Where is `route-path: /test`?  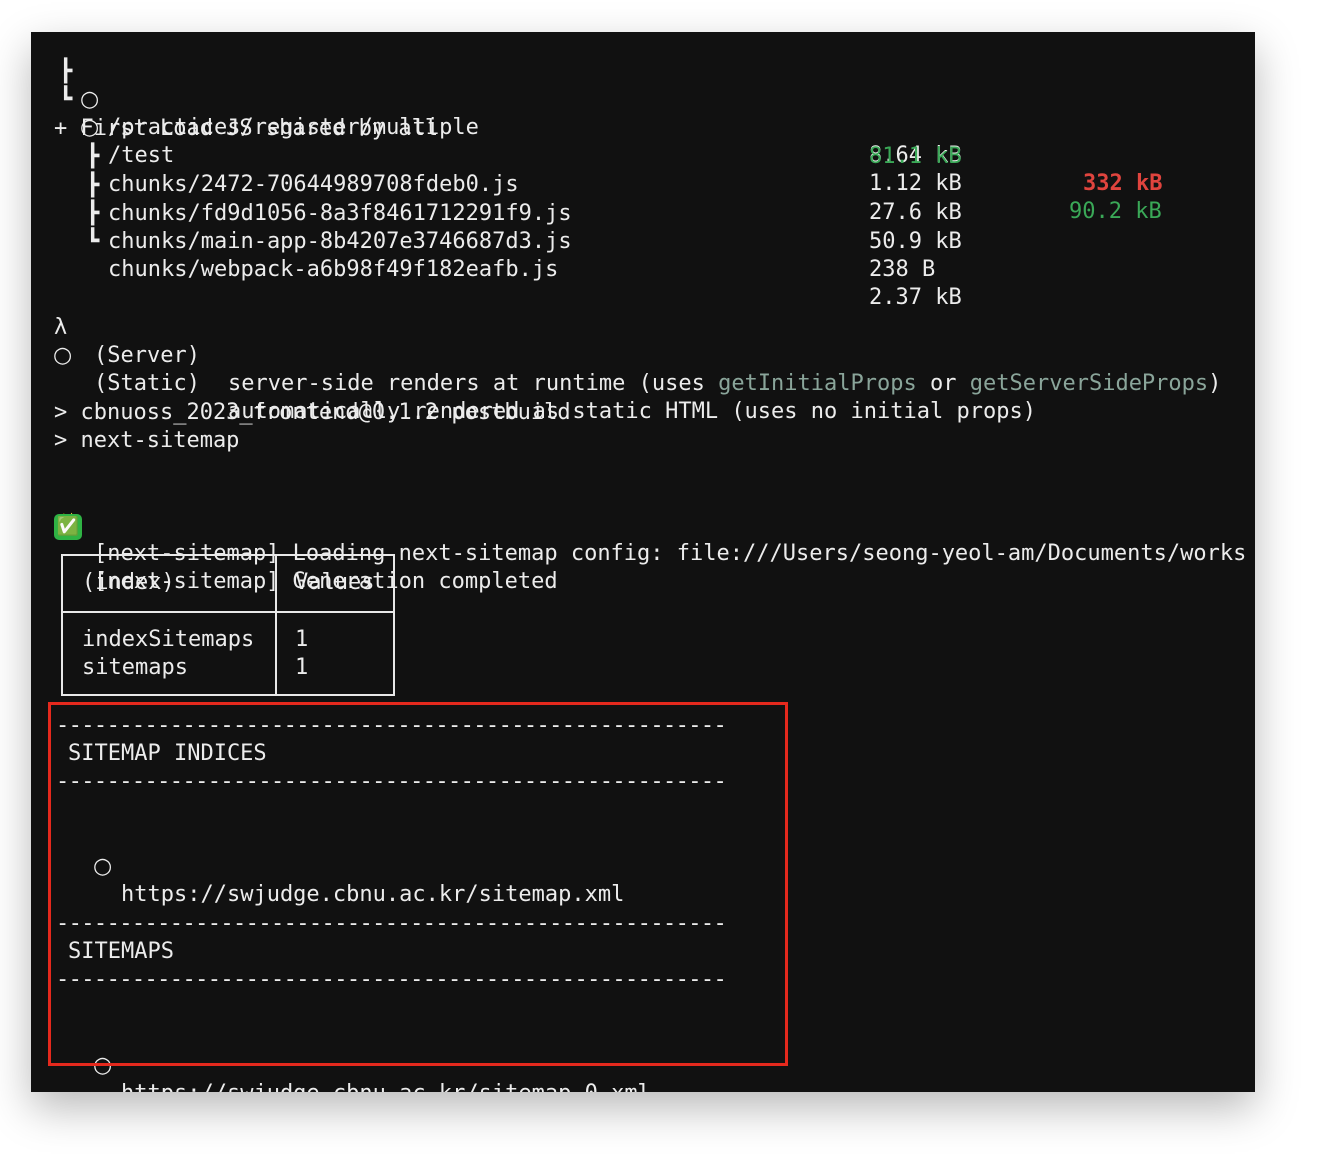
route-path: /test is located at coordinates (141, 155).